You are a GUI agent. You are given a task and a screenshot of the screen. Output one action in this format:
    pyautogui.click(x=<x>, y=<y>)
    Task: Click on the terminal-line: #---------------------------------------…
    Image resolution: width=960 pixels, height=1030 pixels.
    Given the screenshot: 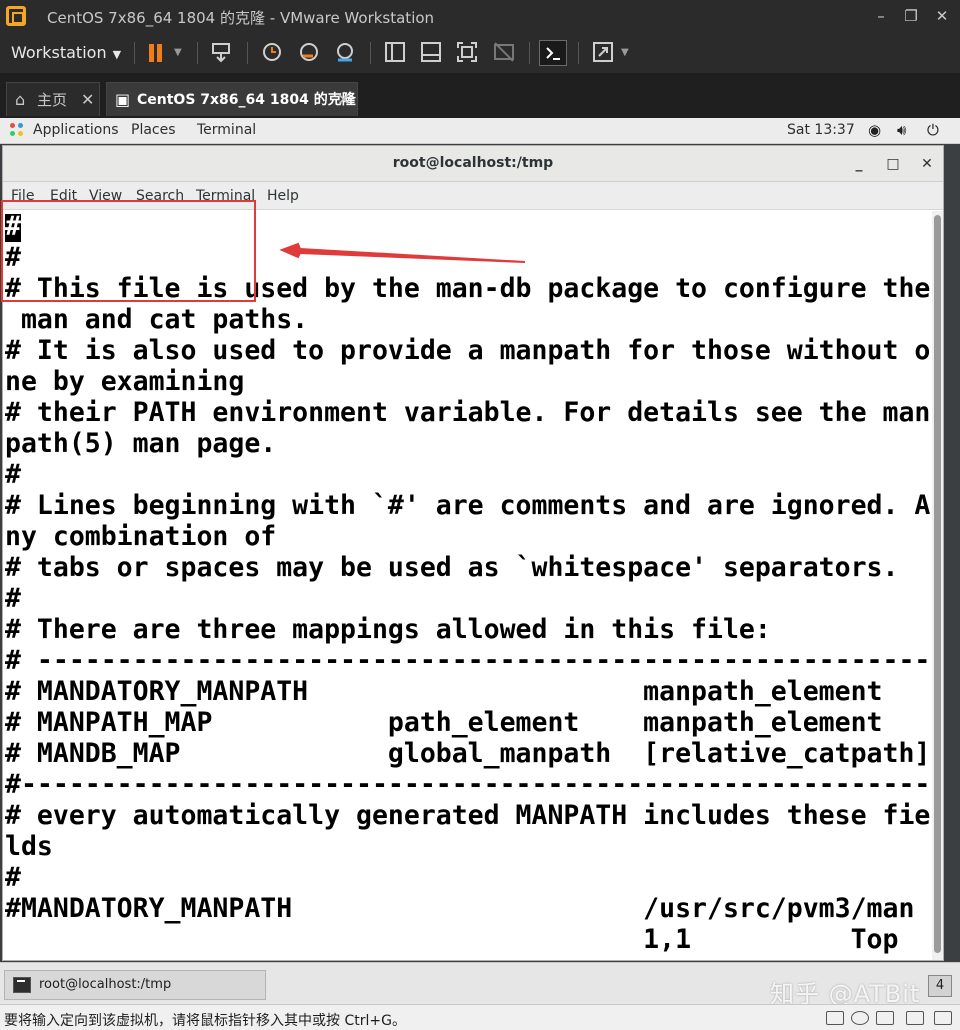 What is the action you would take?
    pyautogui.click(x=468, y=784)
    